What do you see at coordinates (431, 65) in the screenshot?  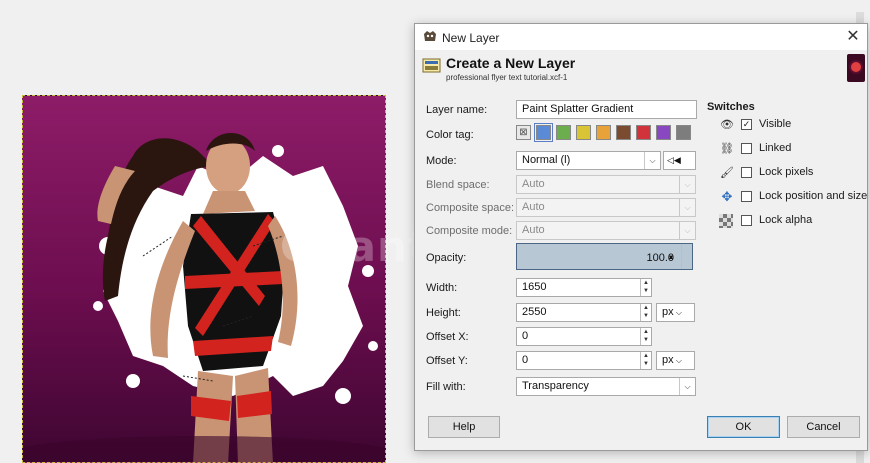 I see `layer-icon` at bounding box center [431, 65].